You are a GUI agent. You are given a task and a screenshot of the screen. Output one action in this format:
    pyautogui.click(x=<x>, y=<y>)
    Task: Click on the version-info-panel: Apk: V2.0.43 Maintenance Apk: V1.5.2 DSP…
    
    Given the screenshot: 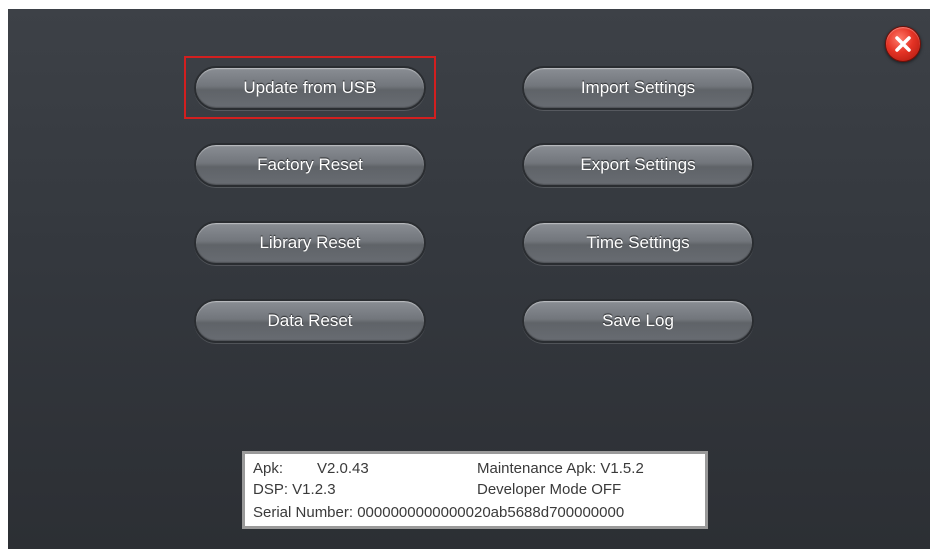 What is the action you would take?
    pyautogui.click(x=475, y=490)
    